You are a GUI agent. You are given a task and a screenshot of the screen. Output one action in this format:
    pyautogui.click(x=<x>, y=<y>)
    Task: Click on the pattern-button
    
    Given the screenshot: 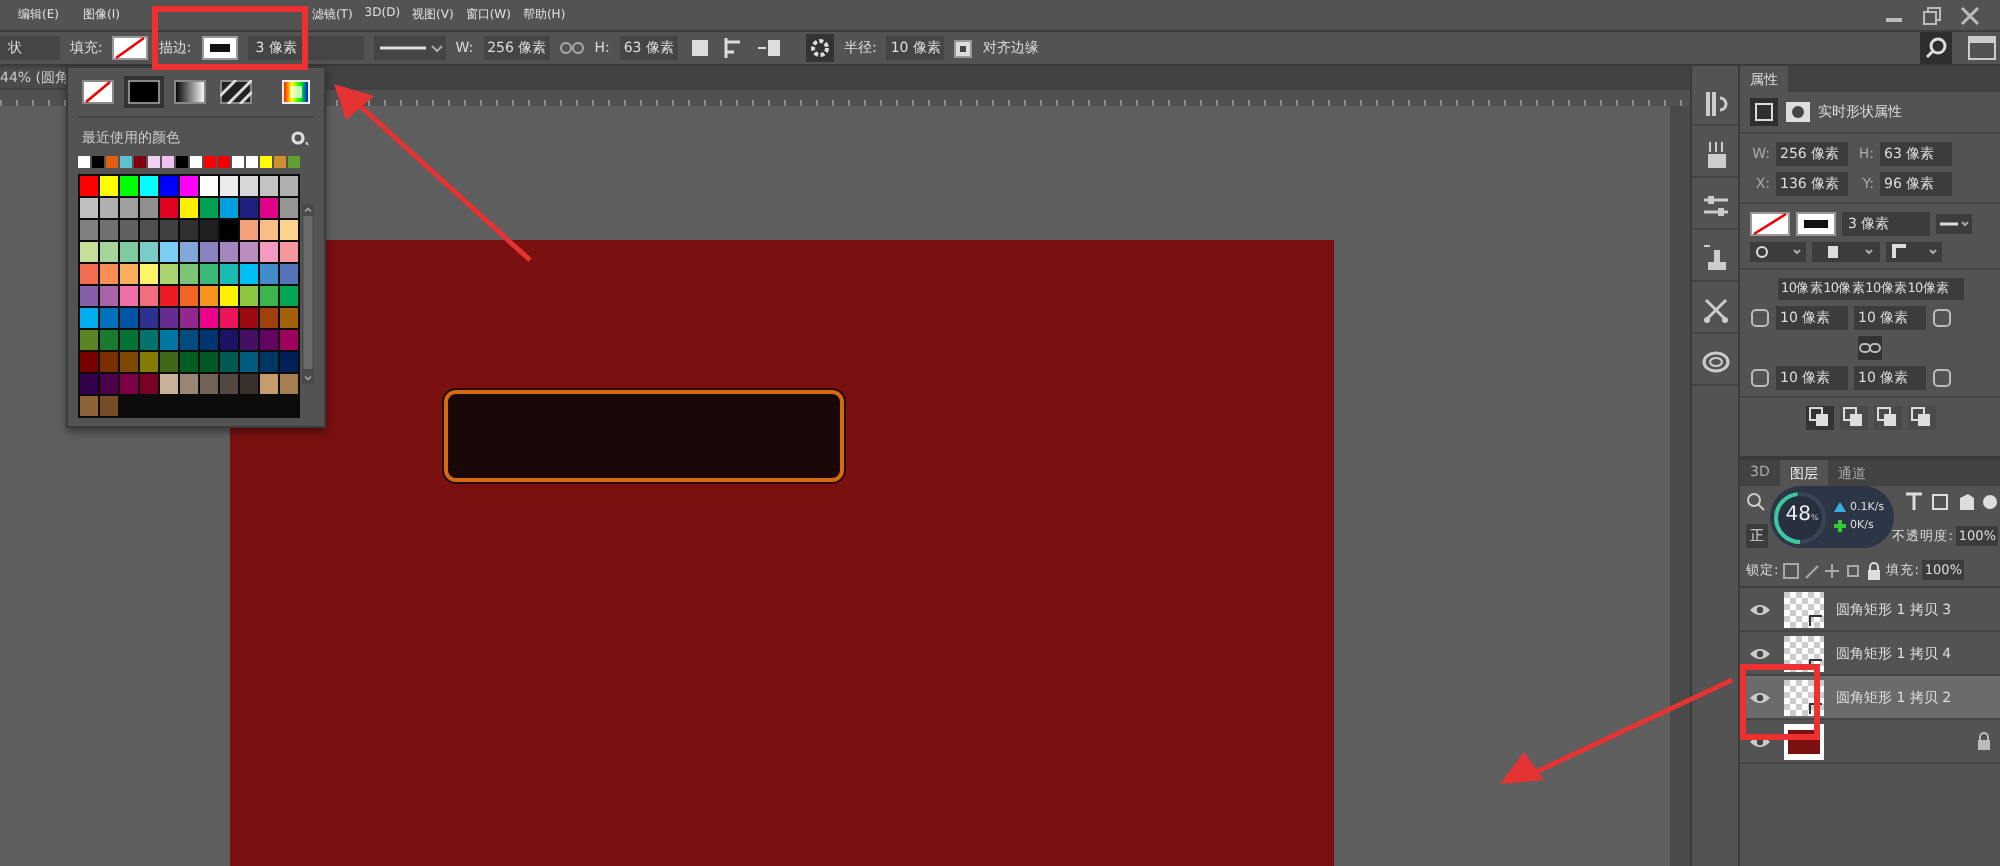 What is the action you would take?
    pyautogui.click(x=236, y=92)
    